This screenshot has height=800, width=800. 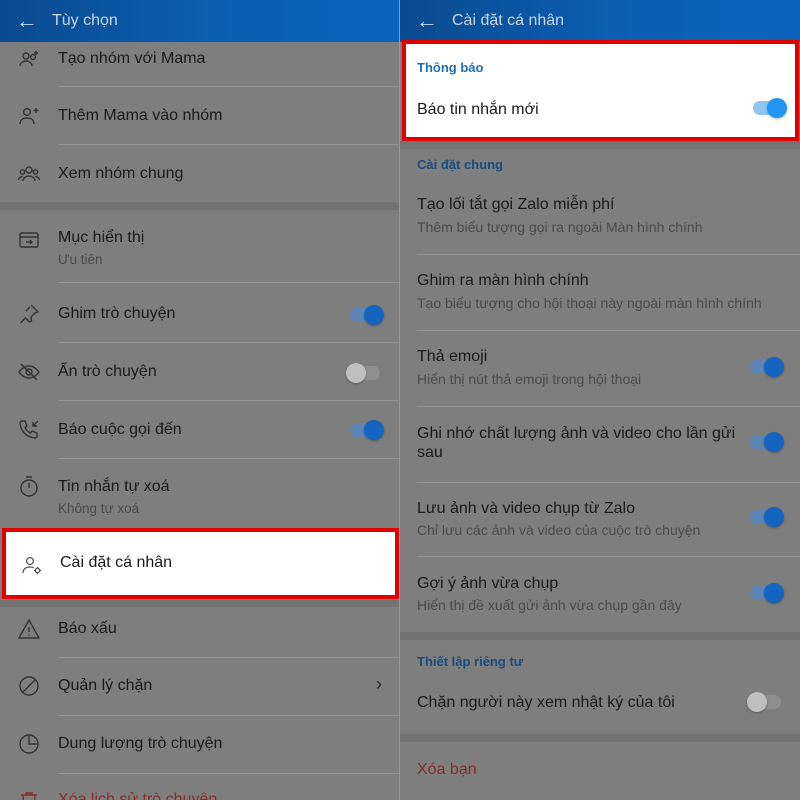 What do you see at coordinates (29, 60) in the screenshot?
I see `group-add-icon` at bounding box center [29, 60].